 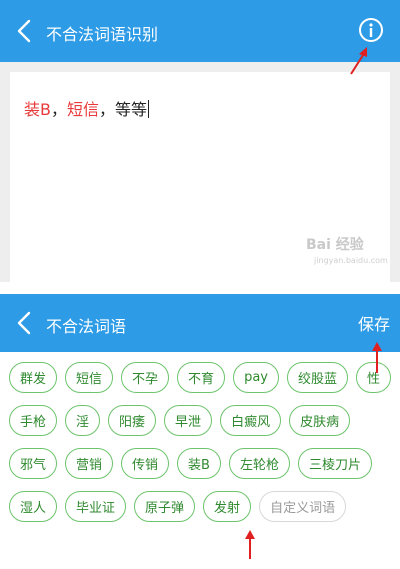 I want to click on word-chip: 三棱刀片, so click(x=334, y=463).